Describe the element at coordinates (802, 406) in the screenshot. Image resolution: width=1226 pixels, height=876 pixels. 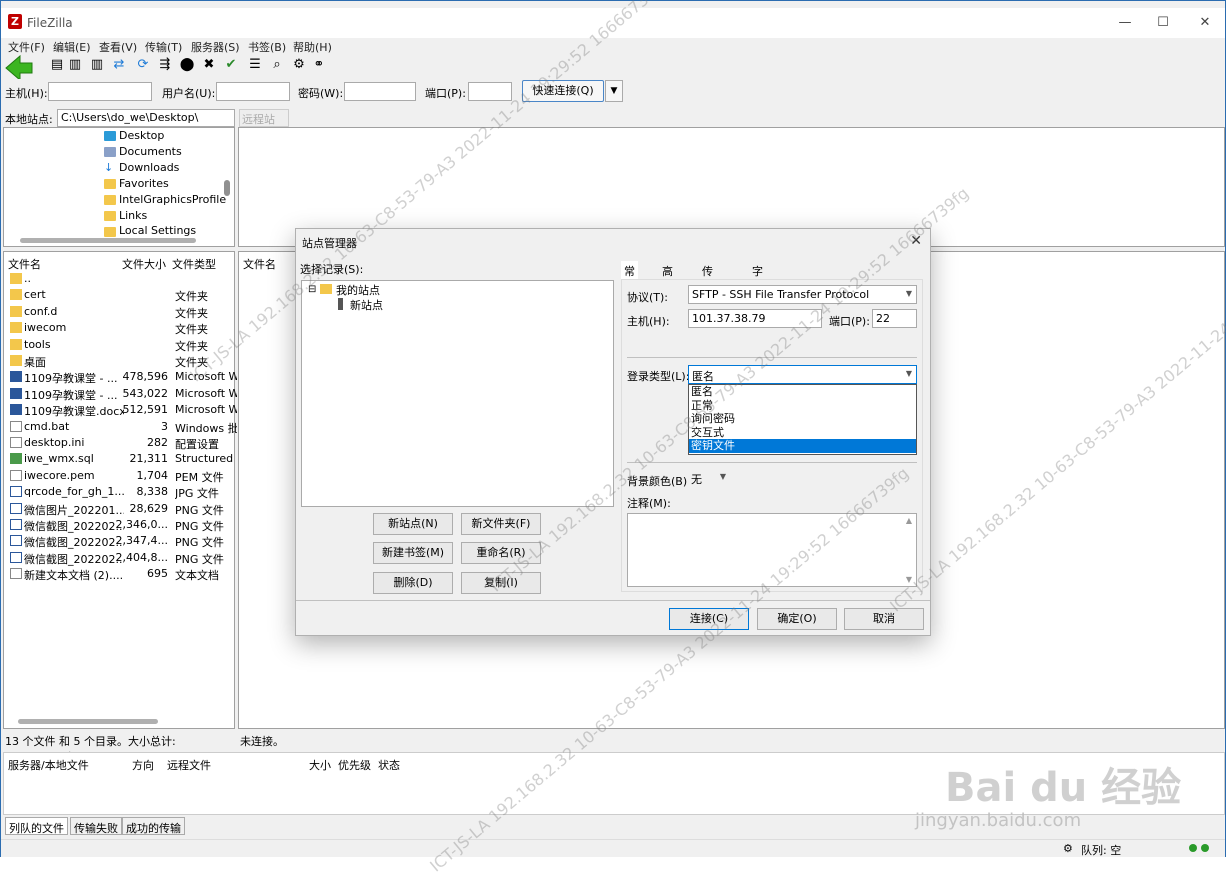
I see `logon-option: 正常` at that location.